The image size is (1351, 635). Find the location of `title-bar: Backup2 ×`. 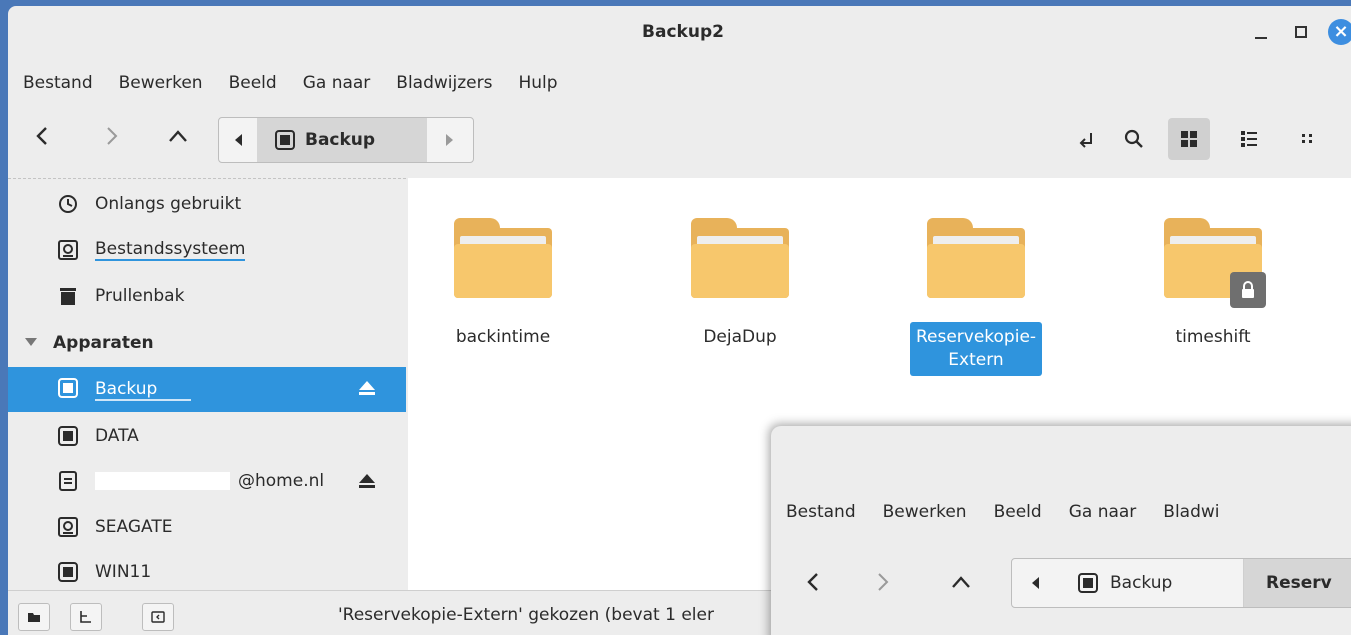

title-bar: Backup2 × is located at coordinates (679, 32).